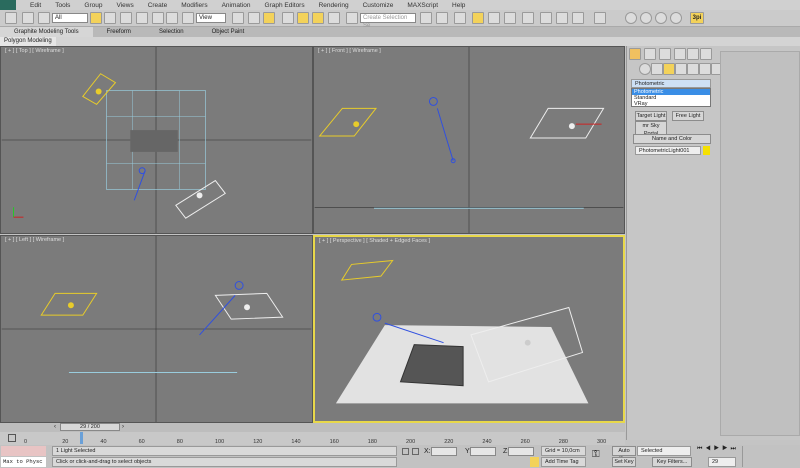 The height and width of the screenshot is (468, 800). What do you see at coordinates (562, 18) in the screenshot?
I see `rendered-frame-icon` at bounding box center [562, 18].